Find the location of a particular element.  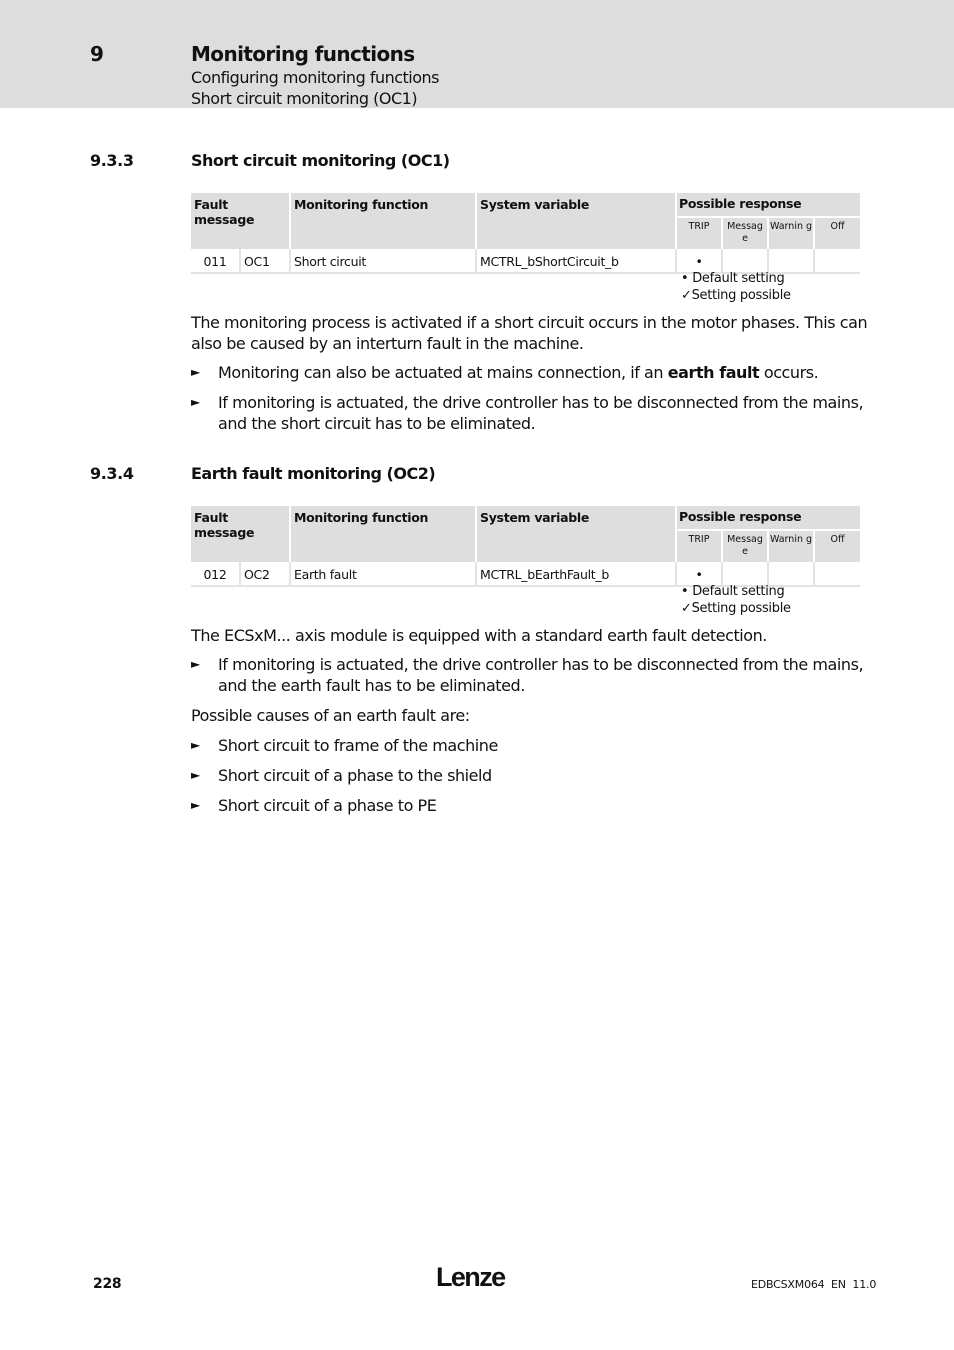

causes-intro: Possible causes of an earth fault are: is located at coordinates (330, 715).